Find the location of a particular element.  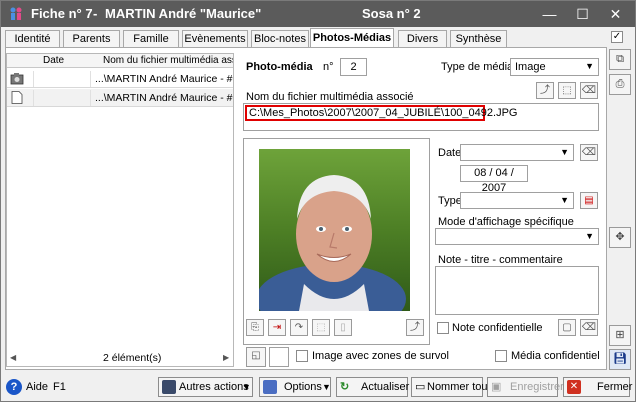

rotate-icon: ↷ is located at coordinates (299, 327).